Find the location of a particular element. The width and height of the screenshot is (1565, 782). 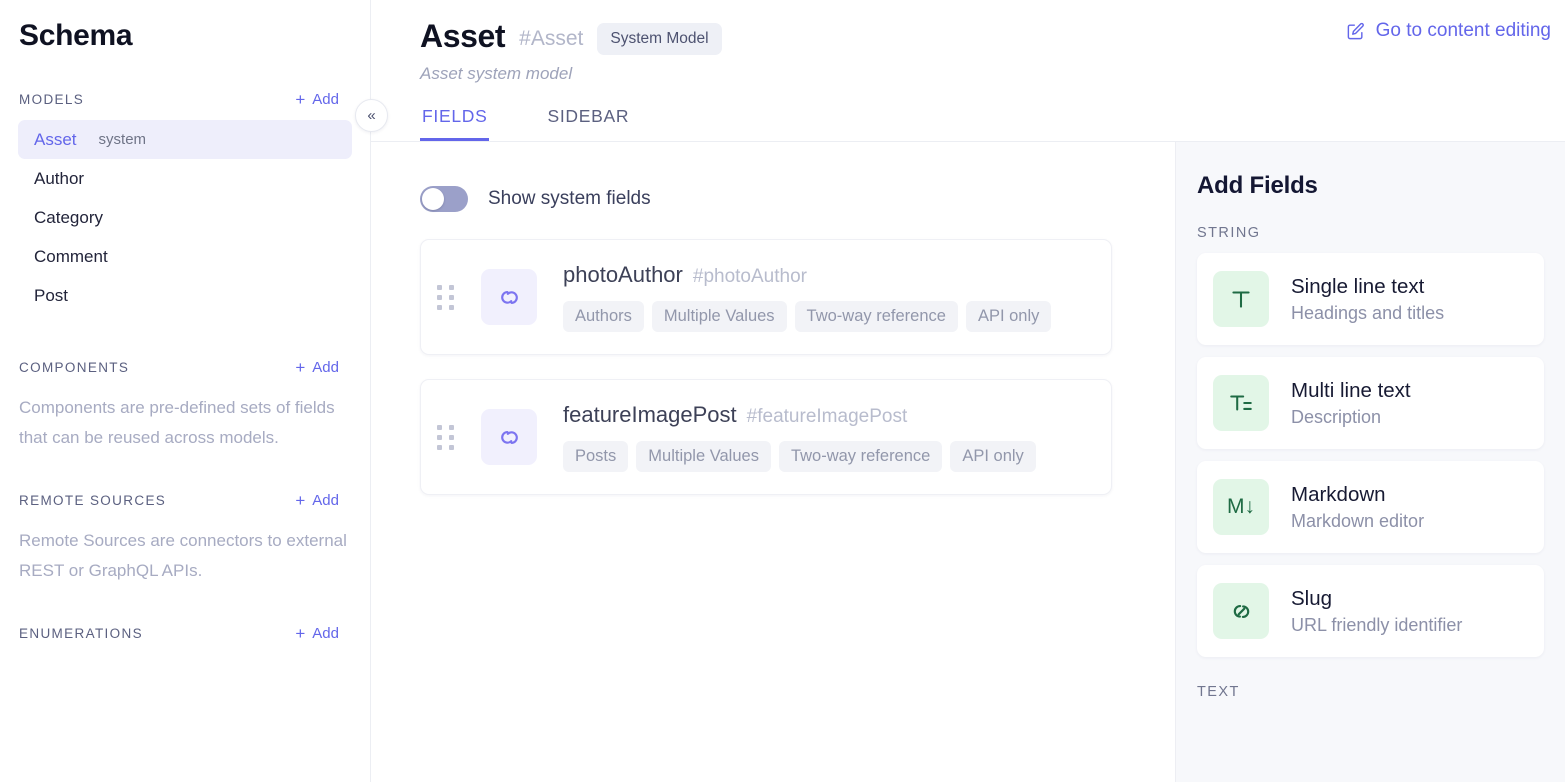

toggle-knob is located at coordinates (433, 199).